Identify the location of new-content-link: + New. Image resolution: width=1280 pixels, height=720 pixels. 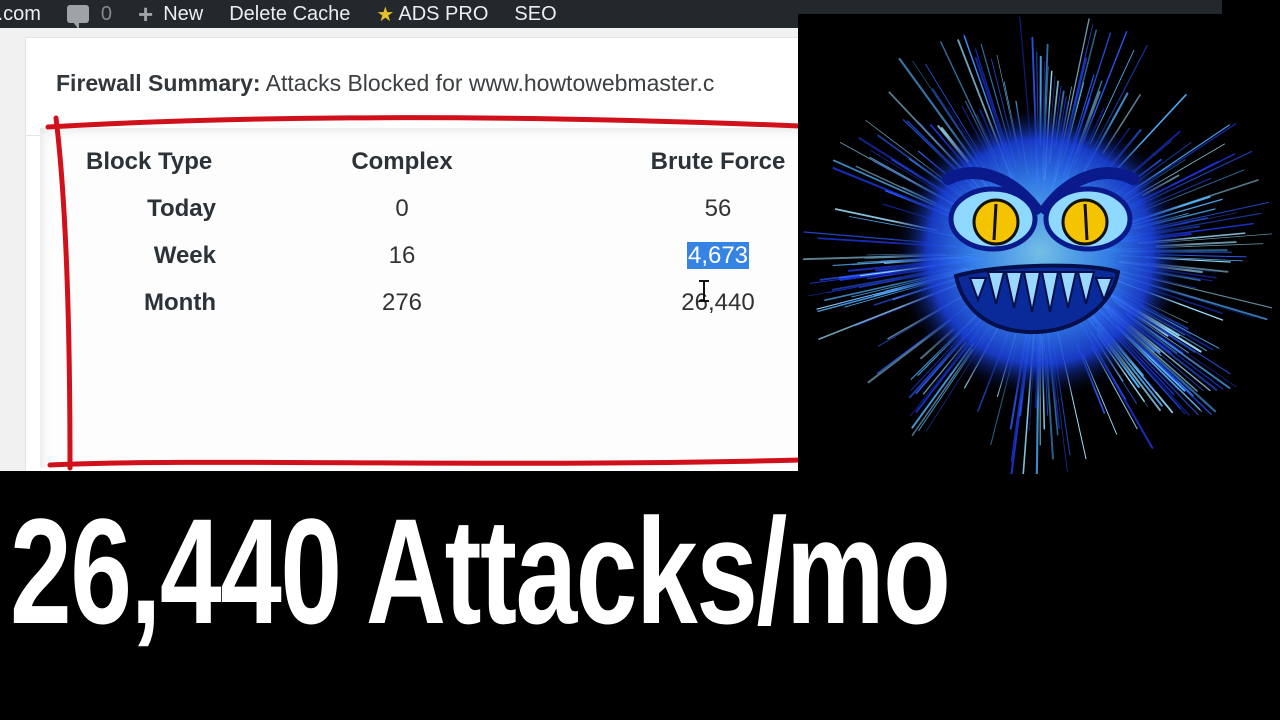
(170, 14).